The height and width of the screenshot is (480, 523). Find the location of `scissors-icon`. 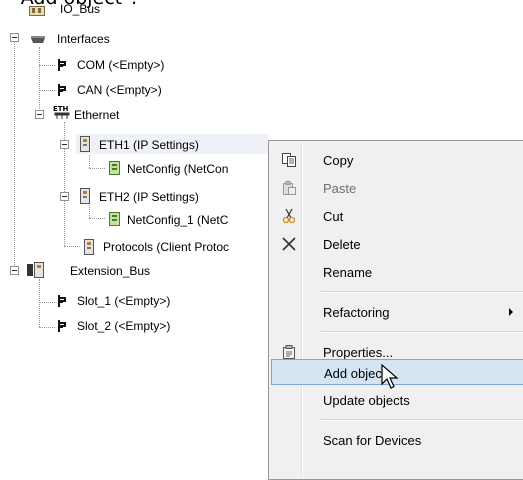

scissors-icon is located at coordinates (289, 216).